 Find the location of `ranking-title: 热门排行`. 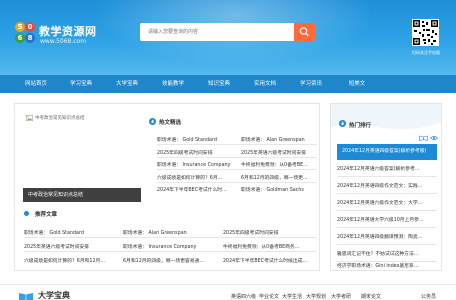

ranking-title: 热门排行 is located at coordinates (360, 126).